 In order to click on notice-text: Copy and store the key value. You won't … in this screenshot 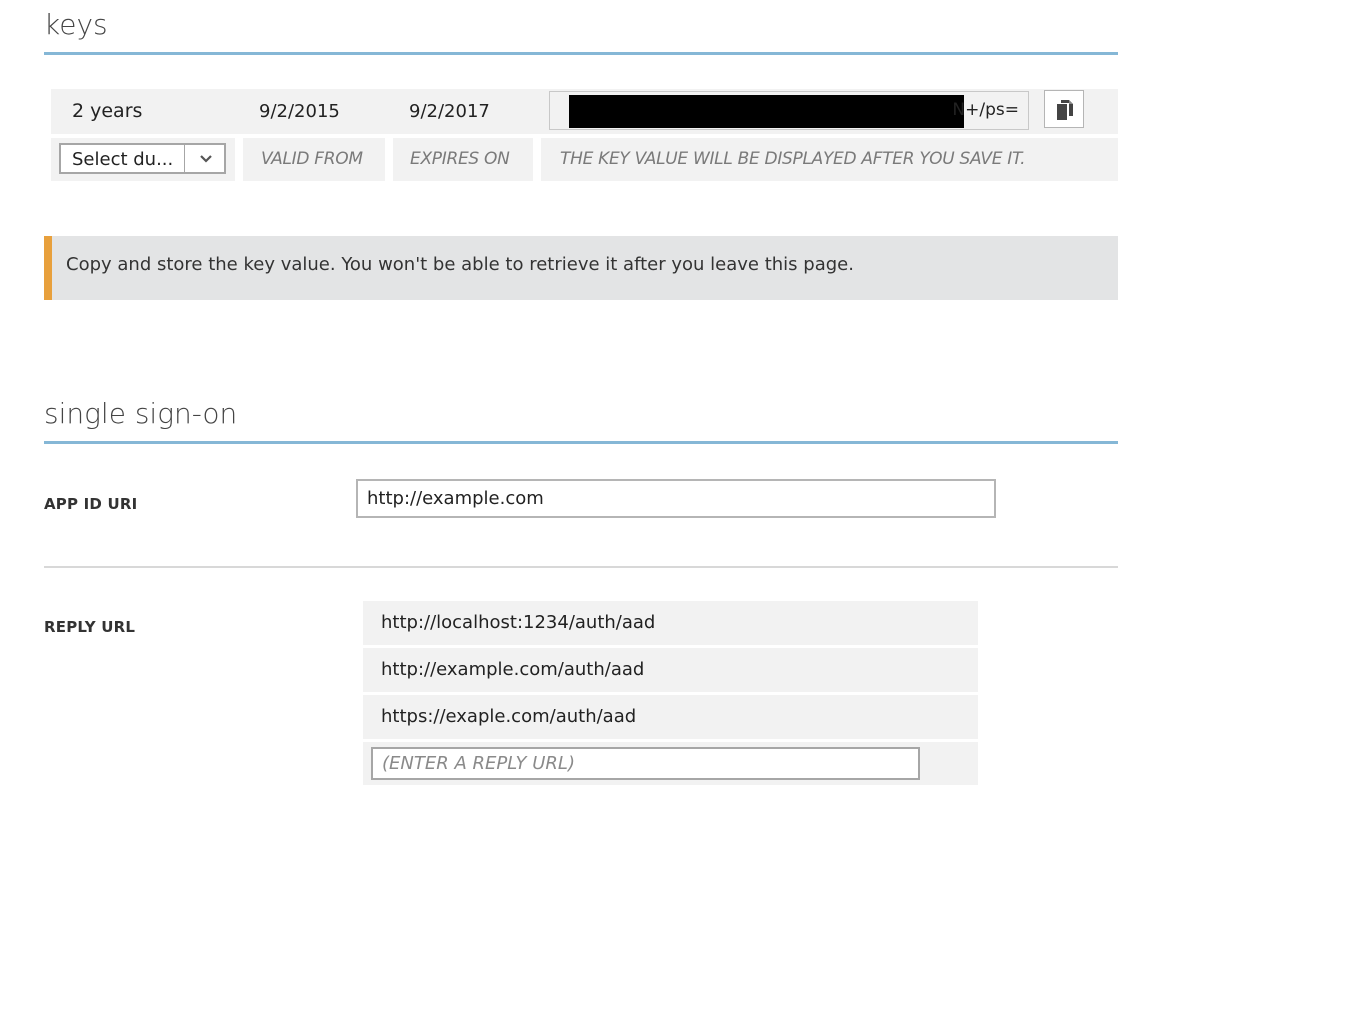, I will do `click(460, 264)`.